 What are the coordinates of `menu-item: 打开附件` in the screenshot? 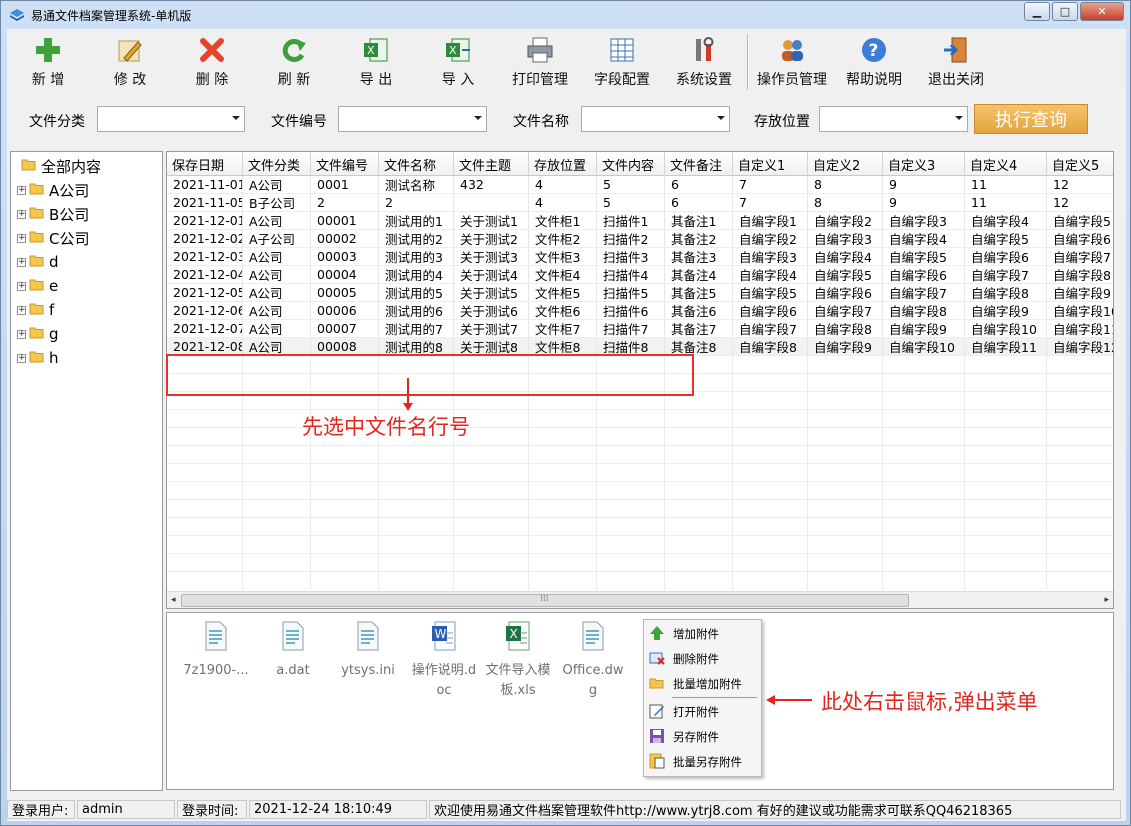 It's located at (702, 712).